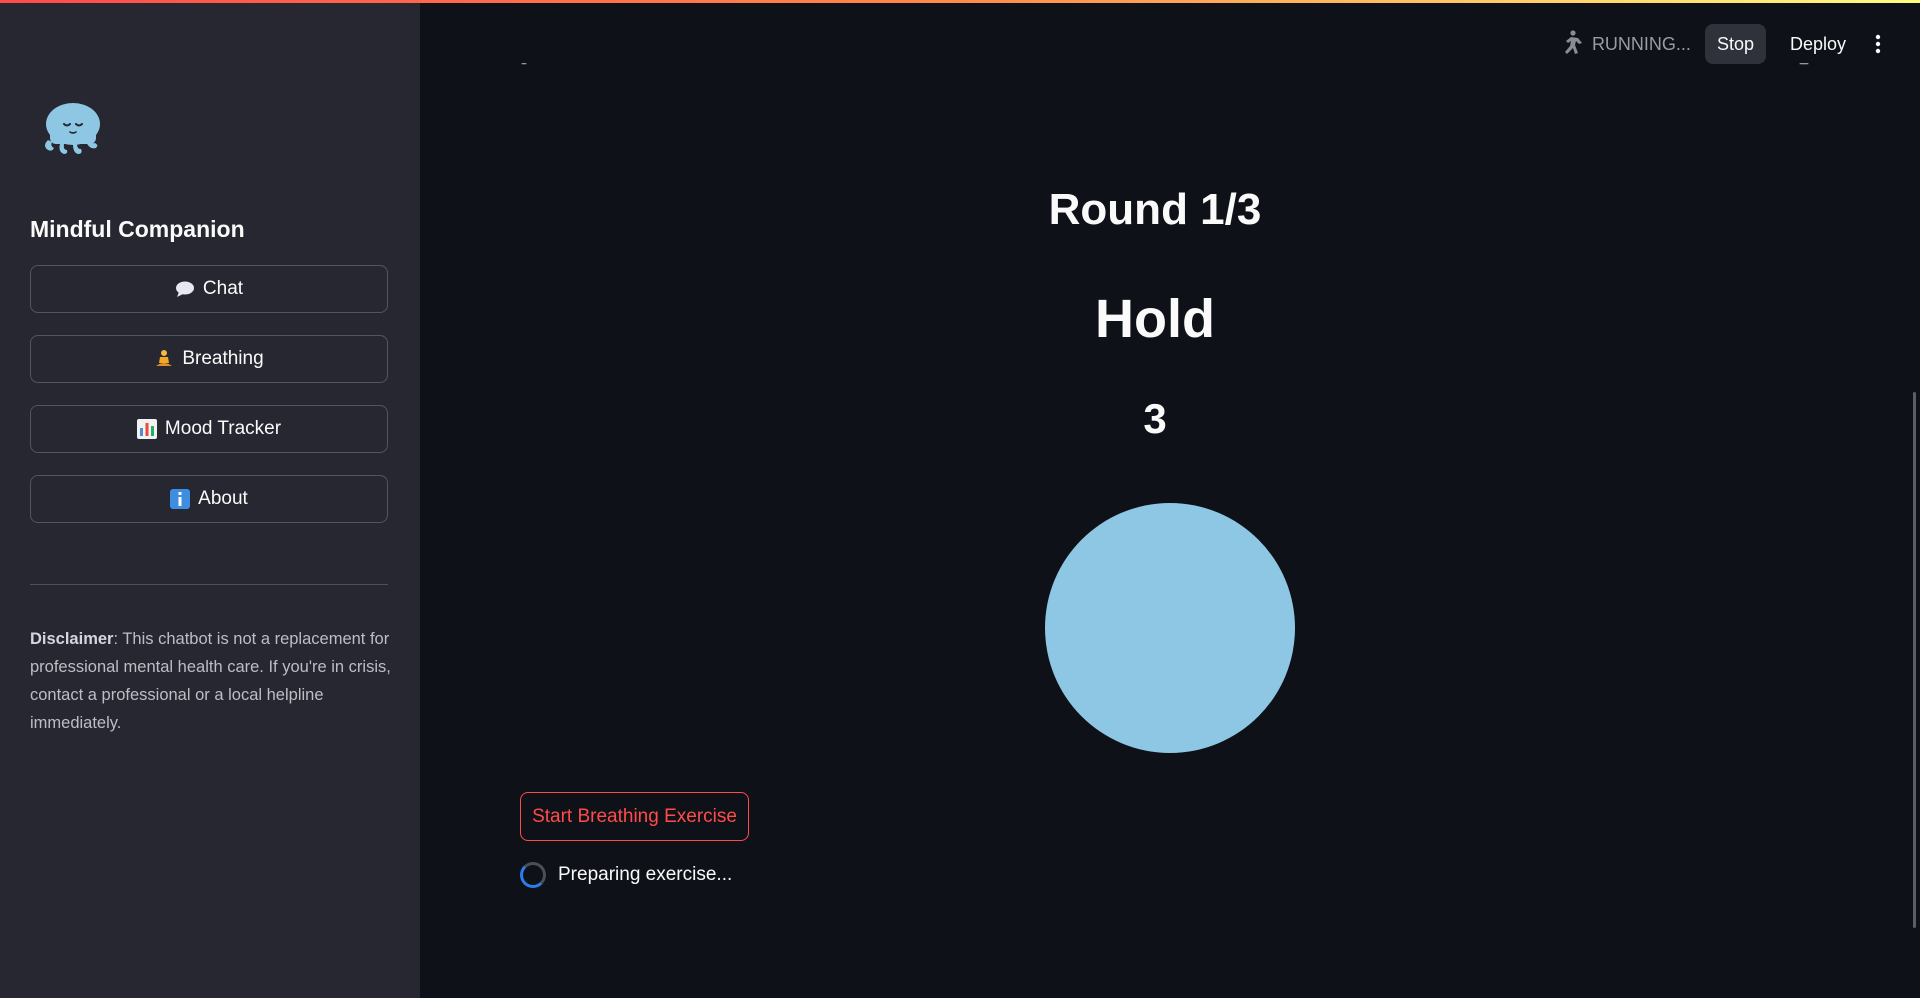 The image size is (1920, 998). Describe the element at coordinates (1804, 69) in the screenshot. I see `scrolled-content-fragment: ‾‾` at that location.